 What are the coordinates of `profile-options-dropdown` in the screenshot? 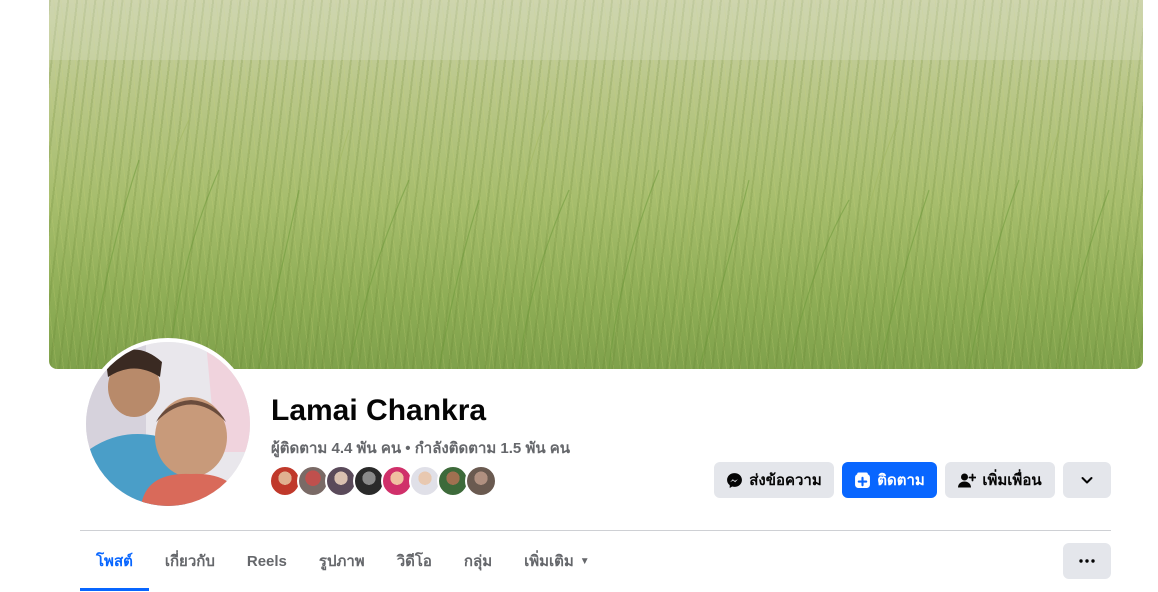 It's located at (1087, 480).